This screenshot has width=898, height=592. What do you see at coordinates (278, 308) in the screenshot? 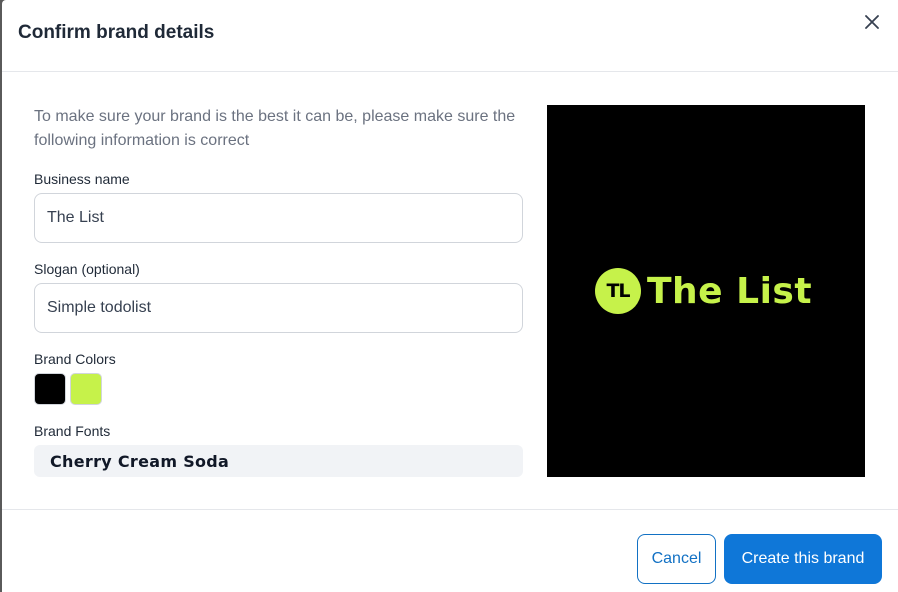
I see `slogan-input` at bounding box center [278, 308].